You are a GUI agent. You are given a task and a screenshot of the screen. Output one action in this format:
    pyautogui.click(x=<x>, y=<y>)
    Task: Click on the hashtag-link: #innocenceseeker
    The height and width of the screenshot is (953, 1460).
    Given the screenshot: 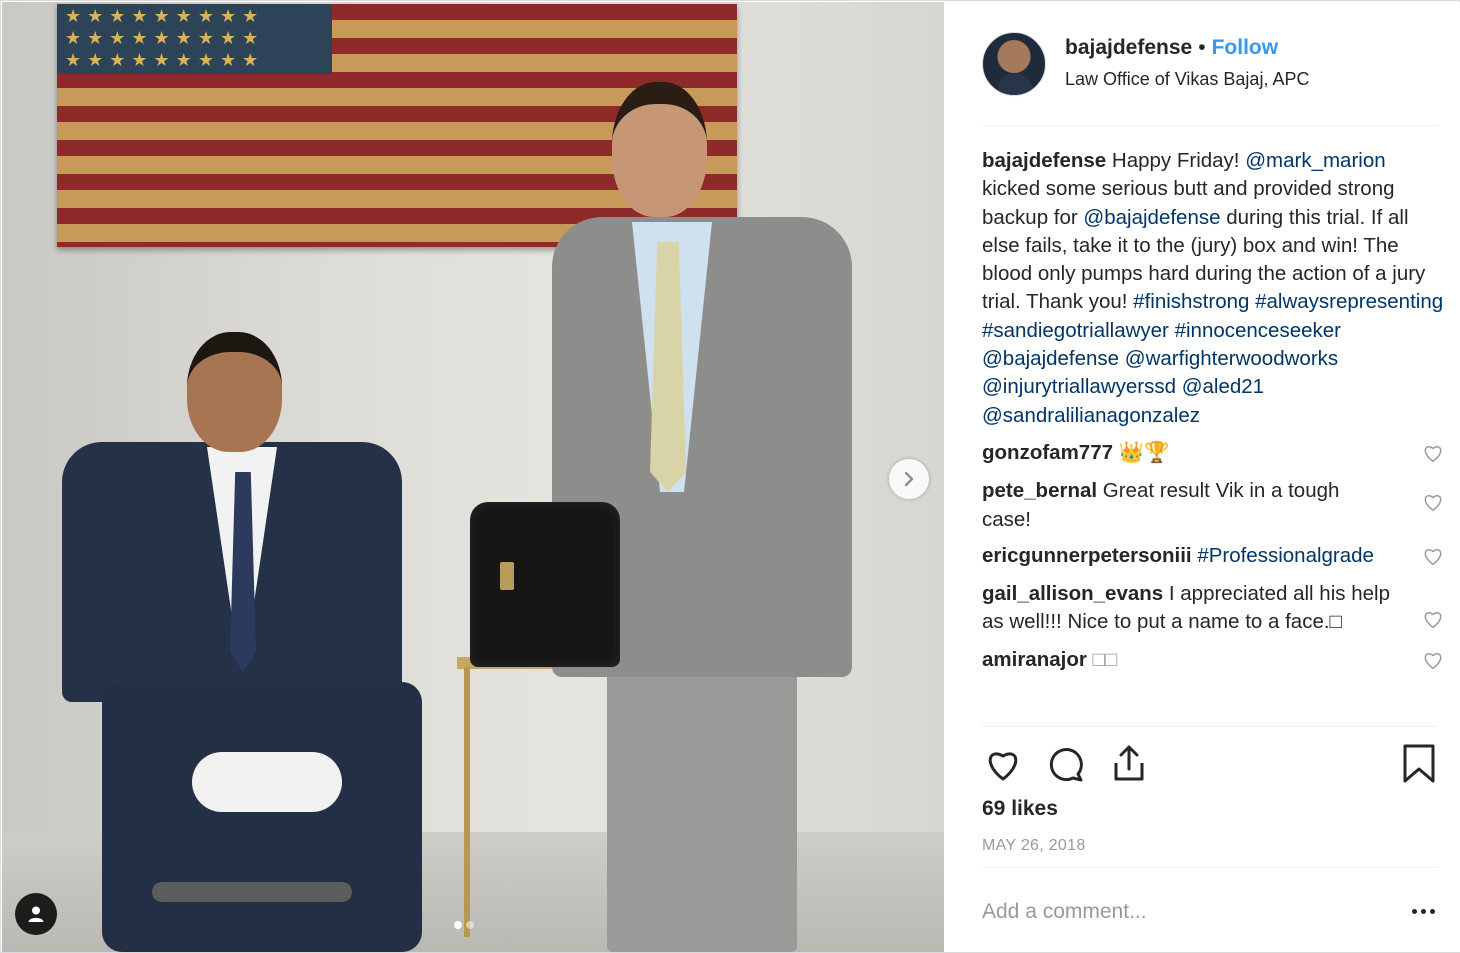 What is the action you would take?
    pyautogui.click(x=1258, y=330)
    